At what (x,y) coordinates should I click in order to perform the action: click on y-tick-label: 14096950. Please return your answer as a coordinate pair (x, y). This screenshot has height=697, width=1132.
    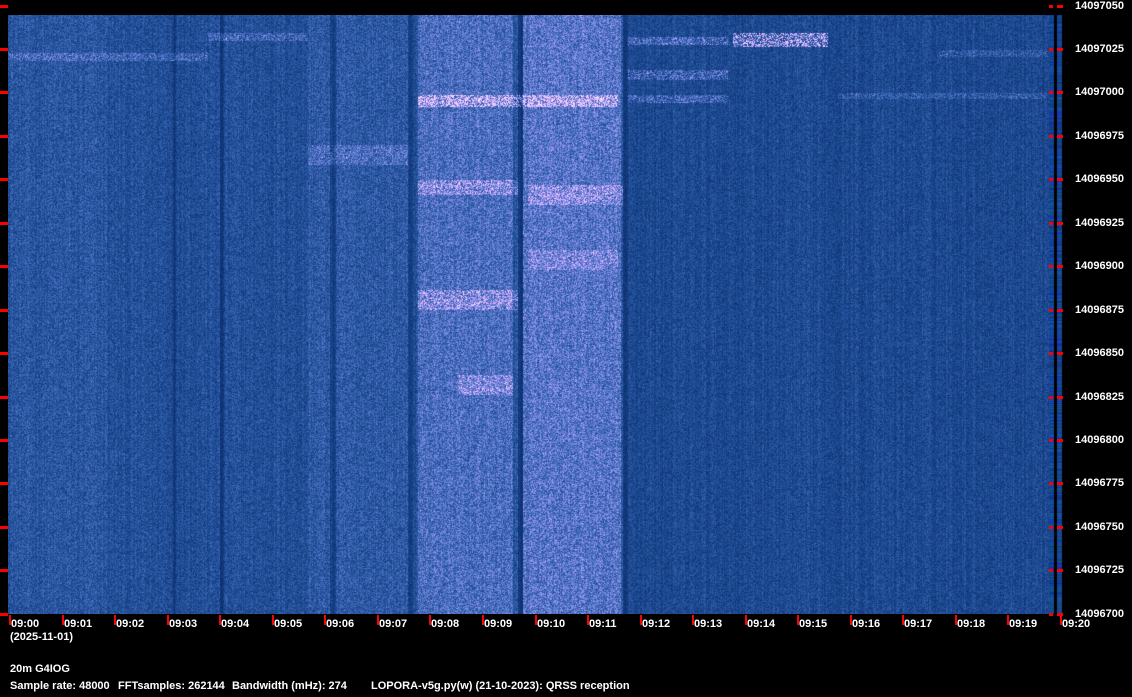
    Looking at the image, I should click on (1099, 179).